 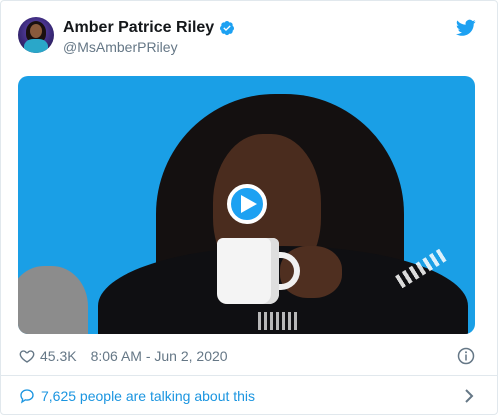 I want to click on author-name-row: Amber Patrice Riley, so click(x=149, y=28).